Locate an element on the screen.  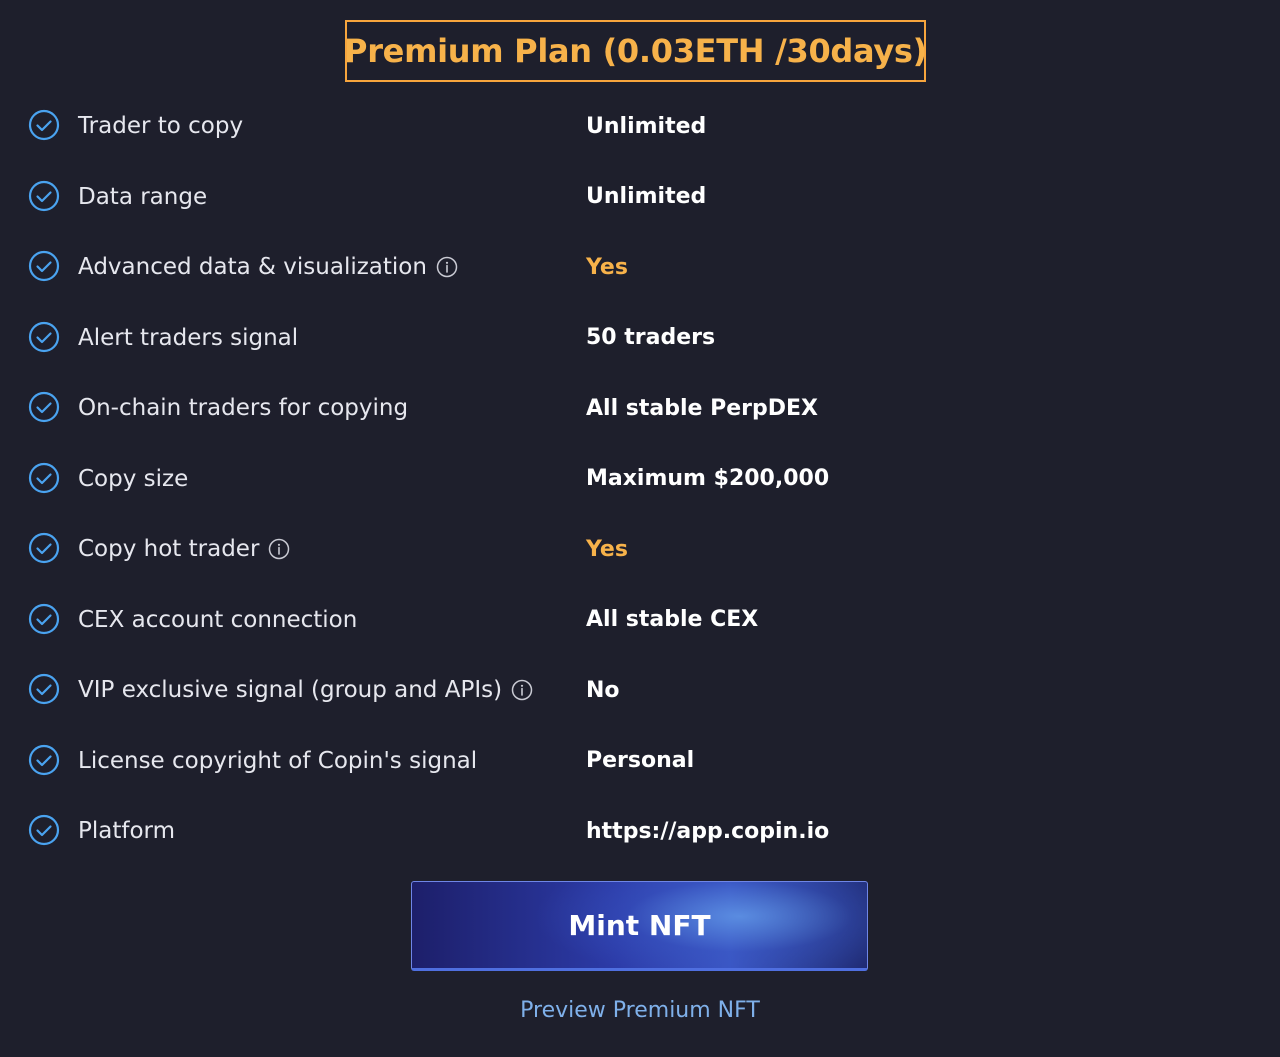
feature-value: 50 traders is located at coordinates (651, 337).